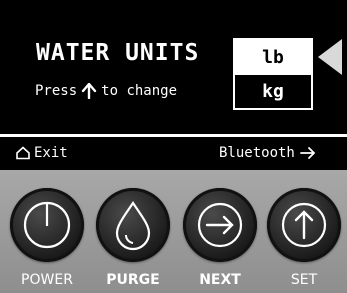 The height and width of the screenshot is (293, 347). What do you see at coordinates (23, 153) in the screenshot?
I see `home-icon` at bounding box center [23, 153].